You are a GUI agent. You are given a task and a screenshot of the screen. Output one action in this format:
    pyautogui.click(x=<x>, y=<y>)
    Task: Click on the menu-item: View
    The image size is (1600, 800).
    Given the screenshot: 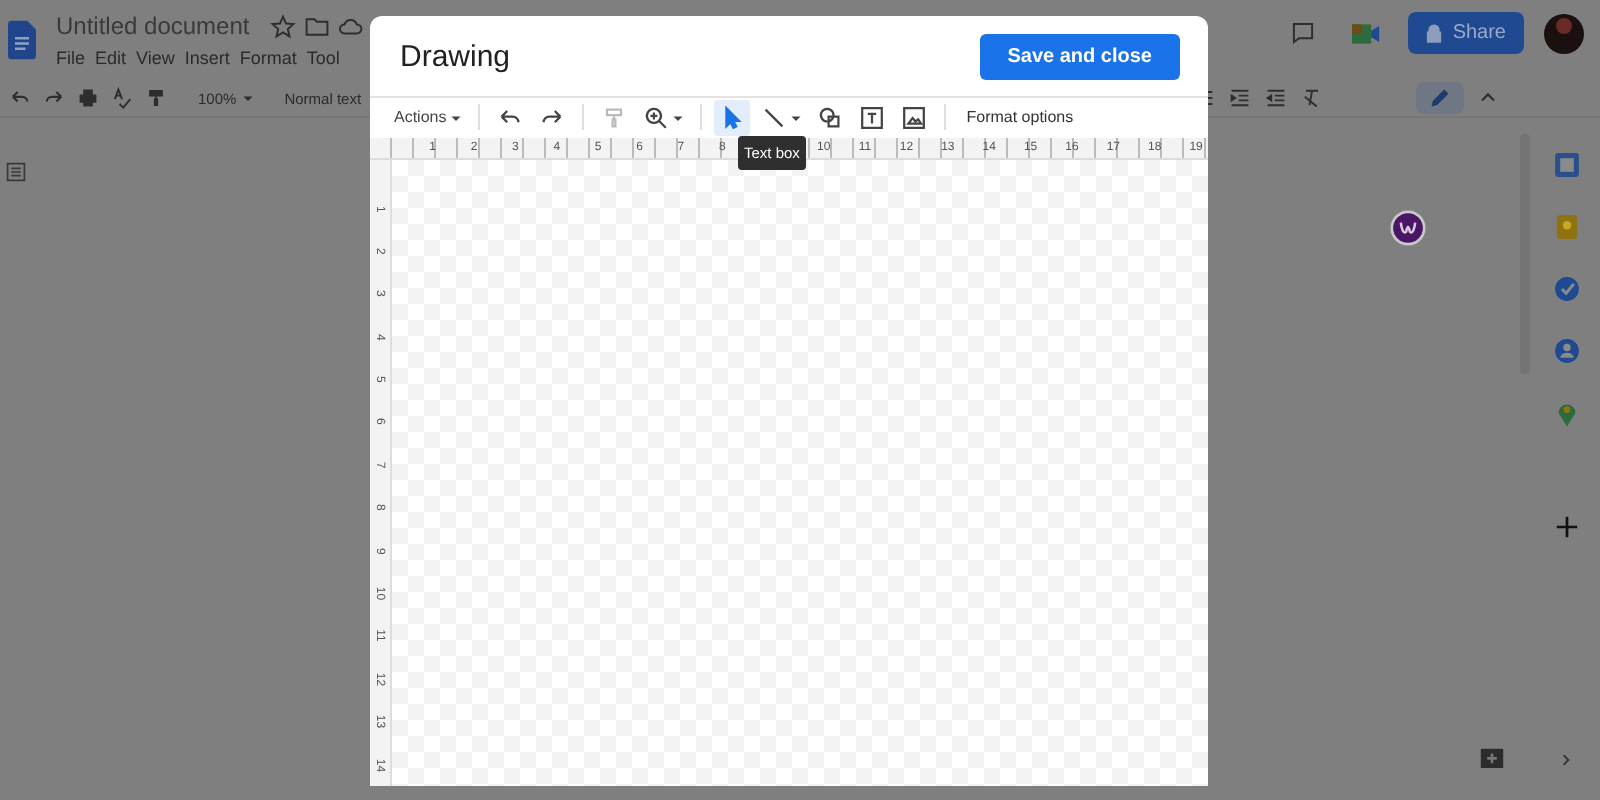 What is the action you would take?
    pyautogui.click(x=155, y=58)
    